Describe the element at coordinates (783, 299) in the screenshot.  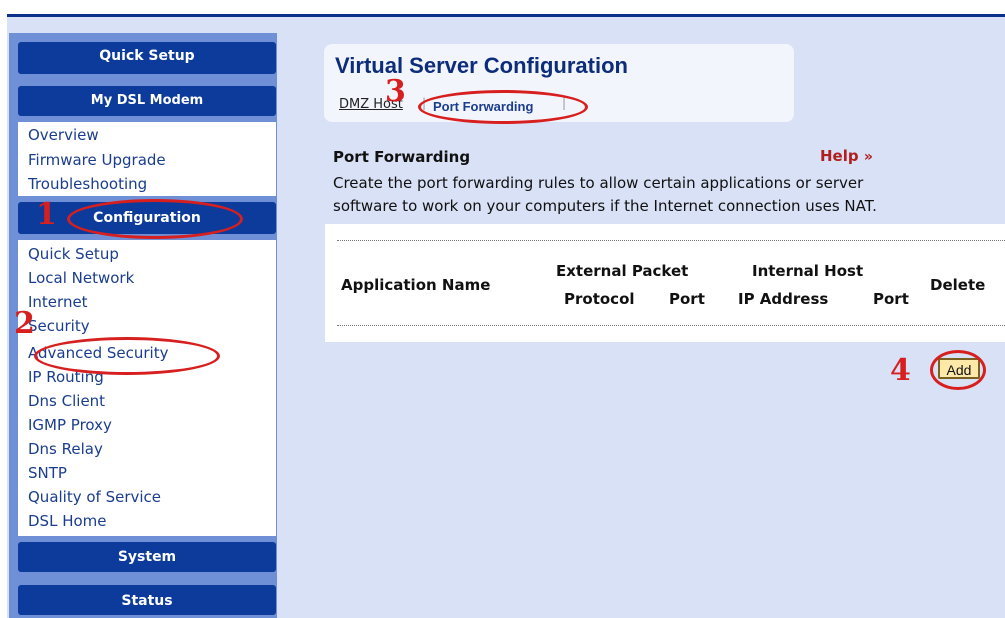
I see `col-ip-address: IP Address` at that location.